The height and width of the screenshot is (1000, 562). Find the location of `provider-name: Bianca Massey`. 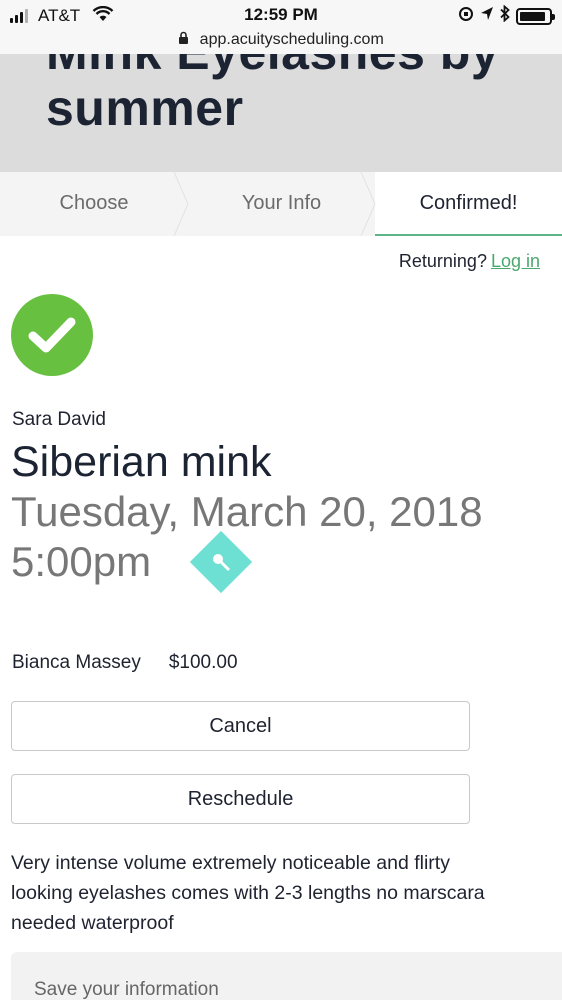

provider-name: Bianca Massey is located at coordinates (76, 662).